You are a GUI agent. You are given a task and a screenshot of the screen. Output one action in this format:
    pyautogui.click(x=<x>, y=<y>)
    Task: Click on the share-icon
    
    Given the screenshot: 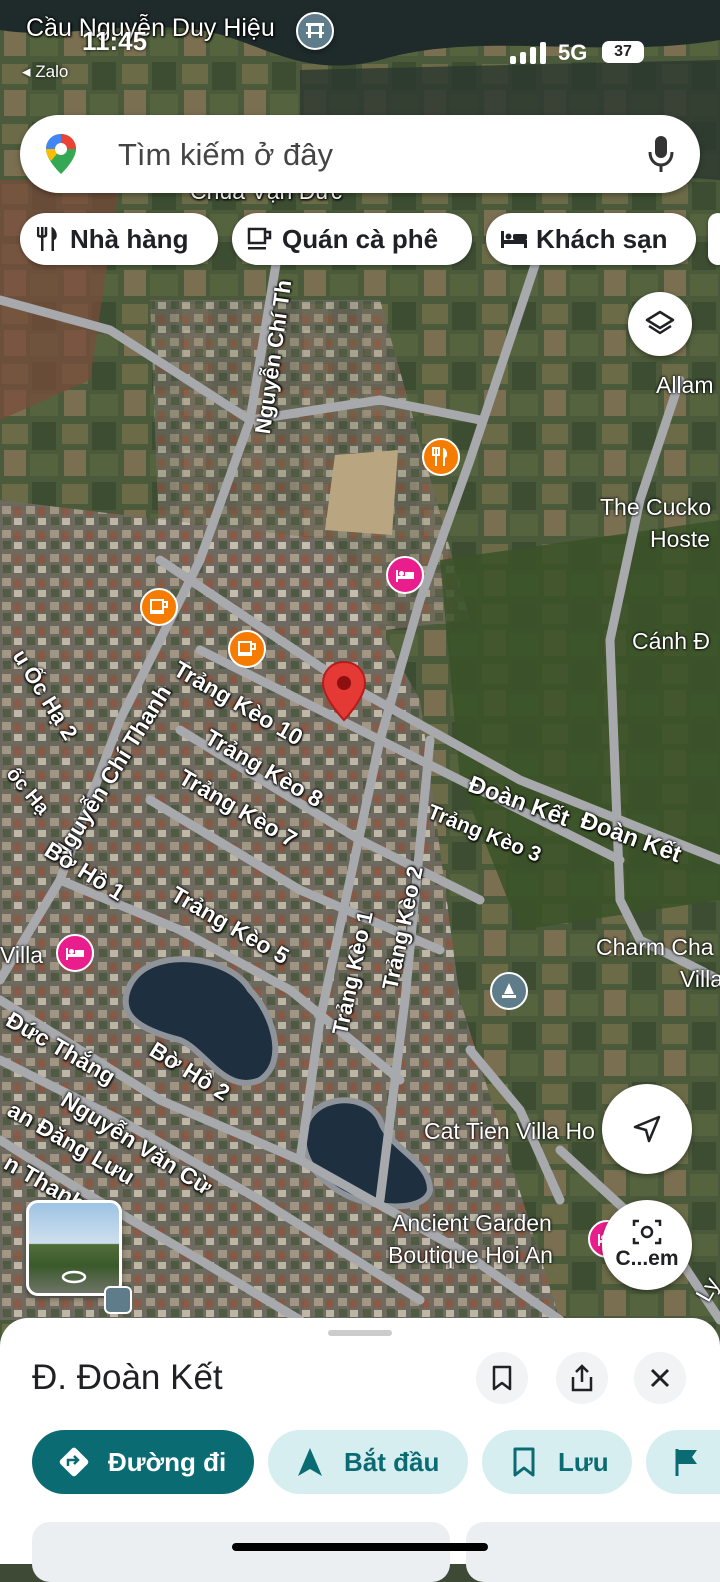 What is the action you would take?
    pyautogui.click(x=582, y=1378)
    